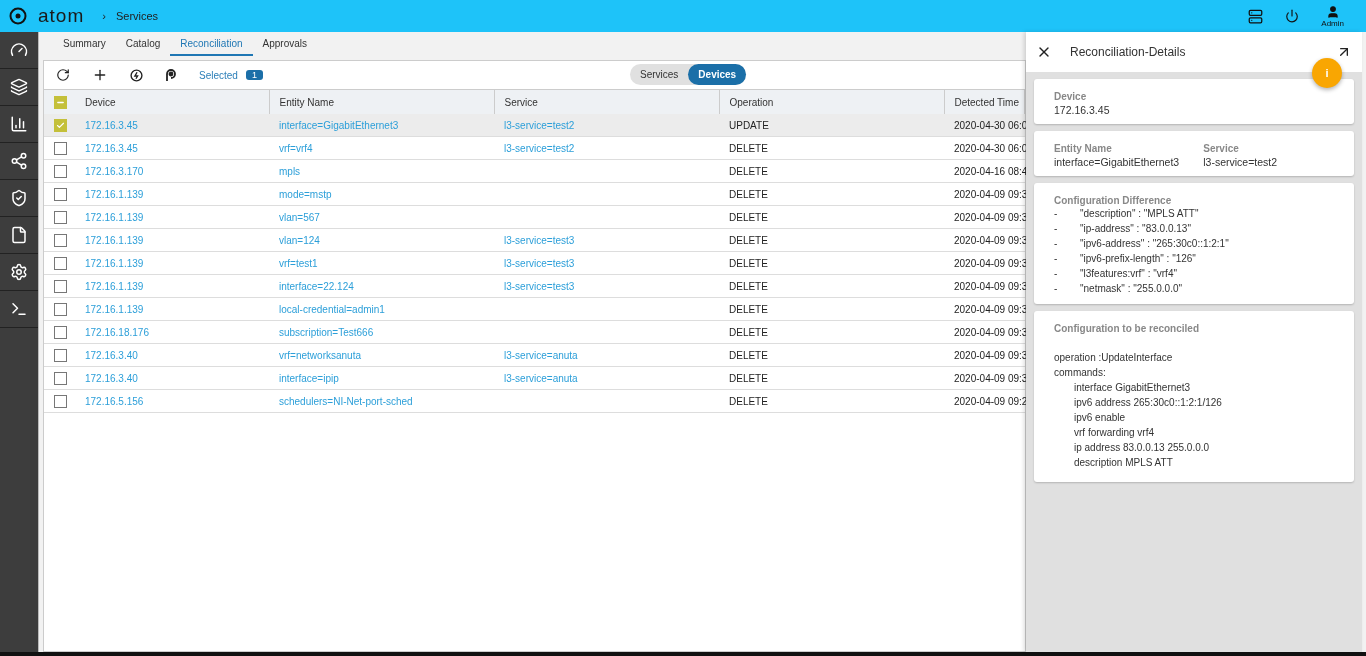  I want to click on file-icon, so click(19, 235).